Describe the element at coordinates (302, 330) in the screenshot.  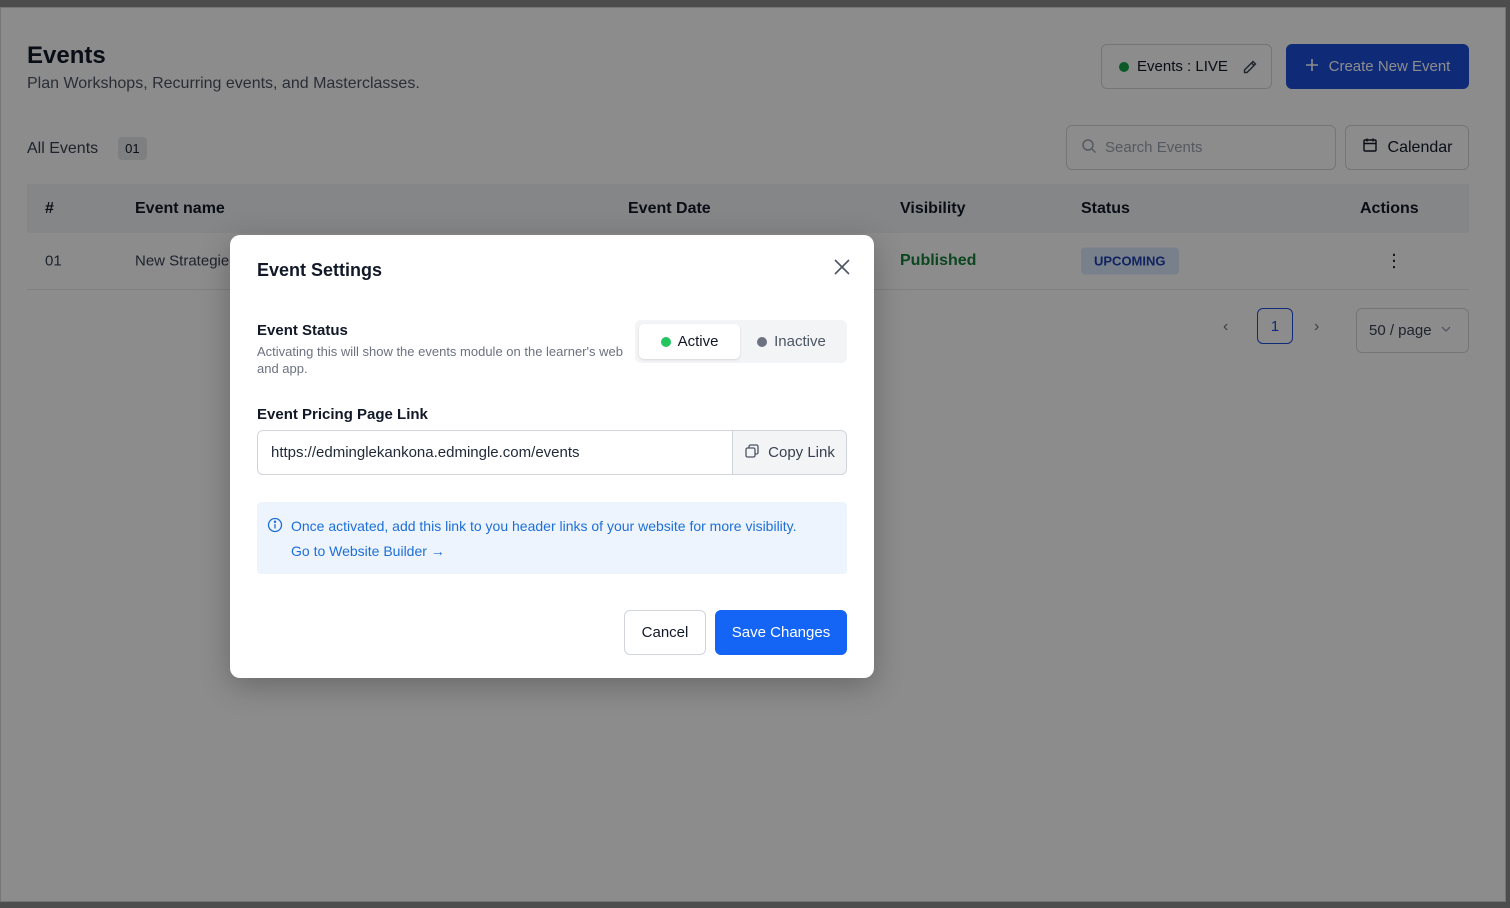
I see `event-status-label: Event Status` at that location.